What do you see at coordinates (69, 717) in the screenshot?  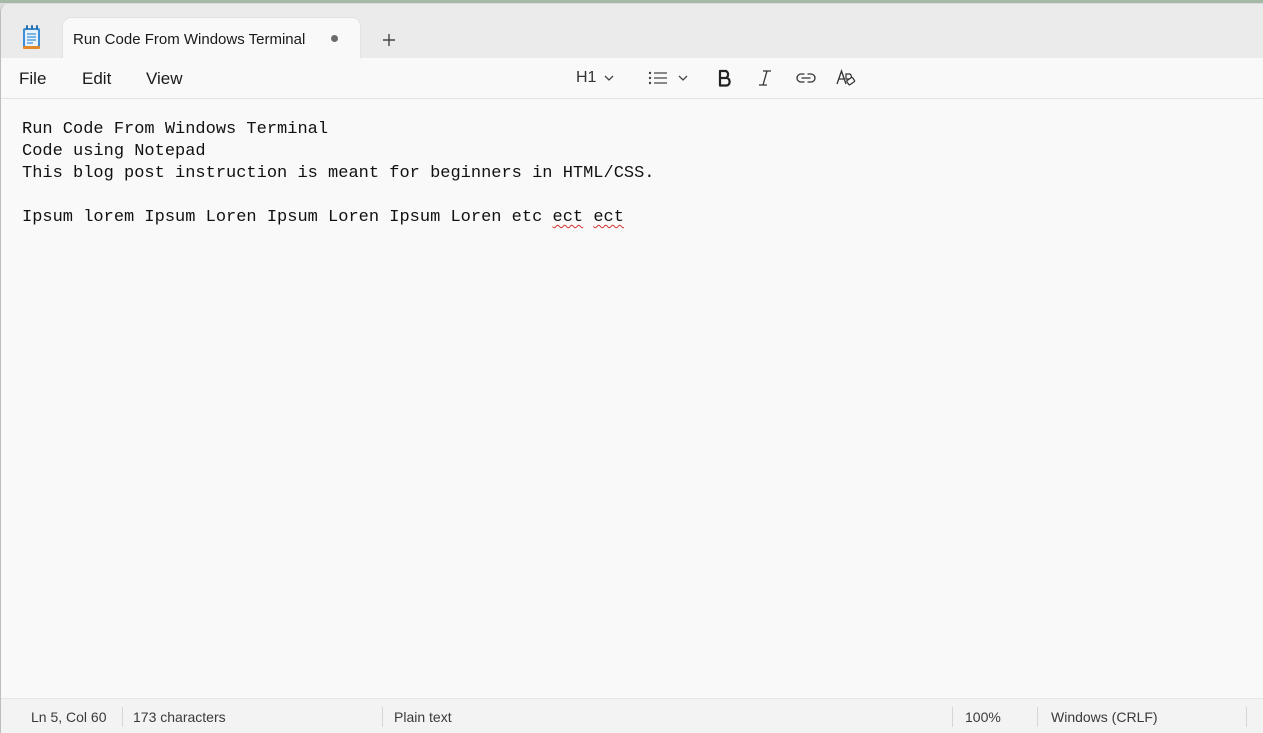 I see `cursor-position: Ln 5, Col 60` at bounding box center [69, 717].